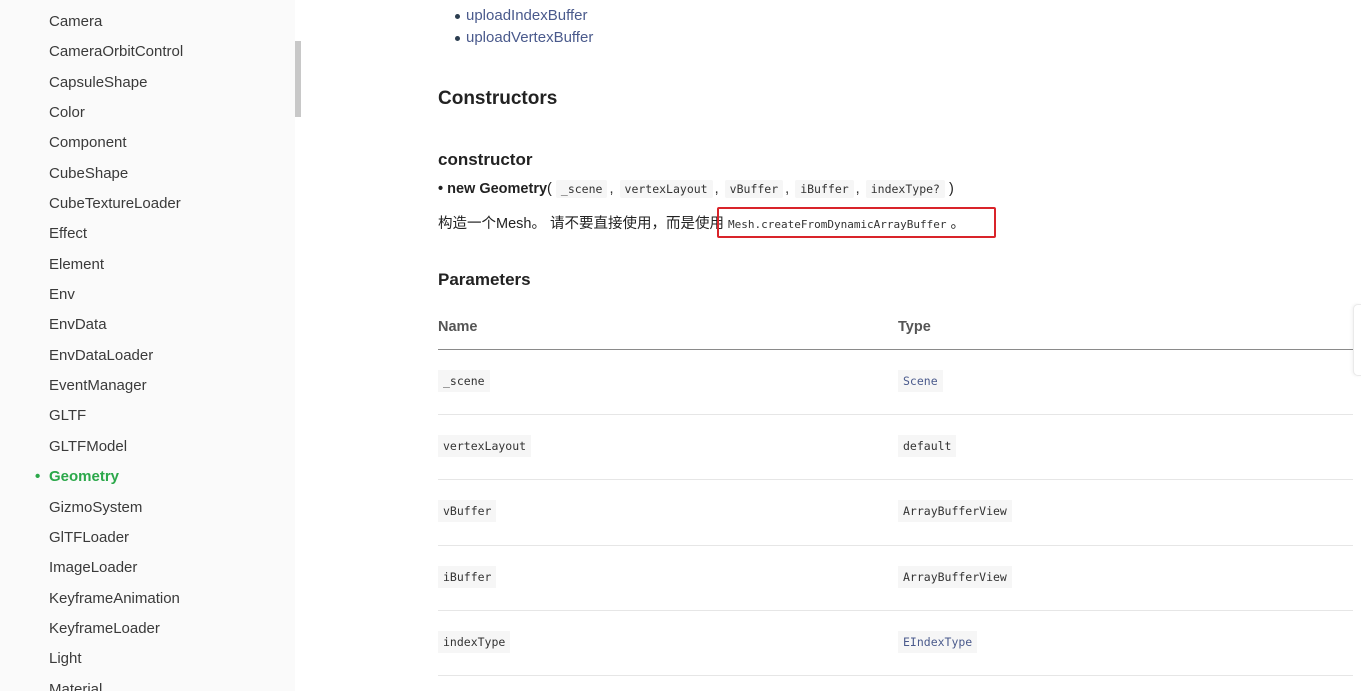 This screenshot has height=691, width=1361. What do you see at coordinates (895, 578) in the screenshot?
I see `table-row: iBuffer ArrayBufferView` at bounding box center [895, 578].